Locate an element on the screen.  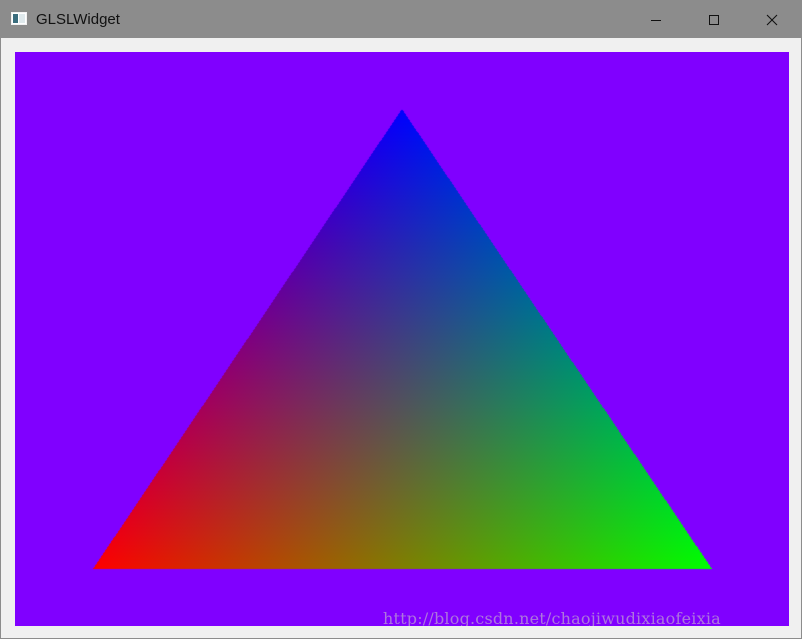
minimize-button is located at coordinates (656, 19).